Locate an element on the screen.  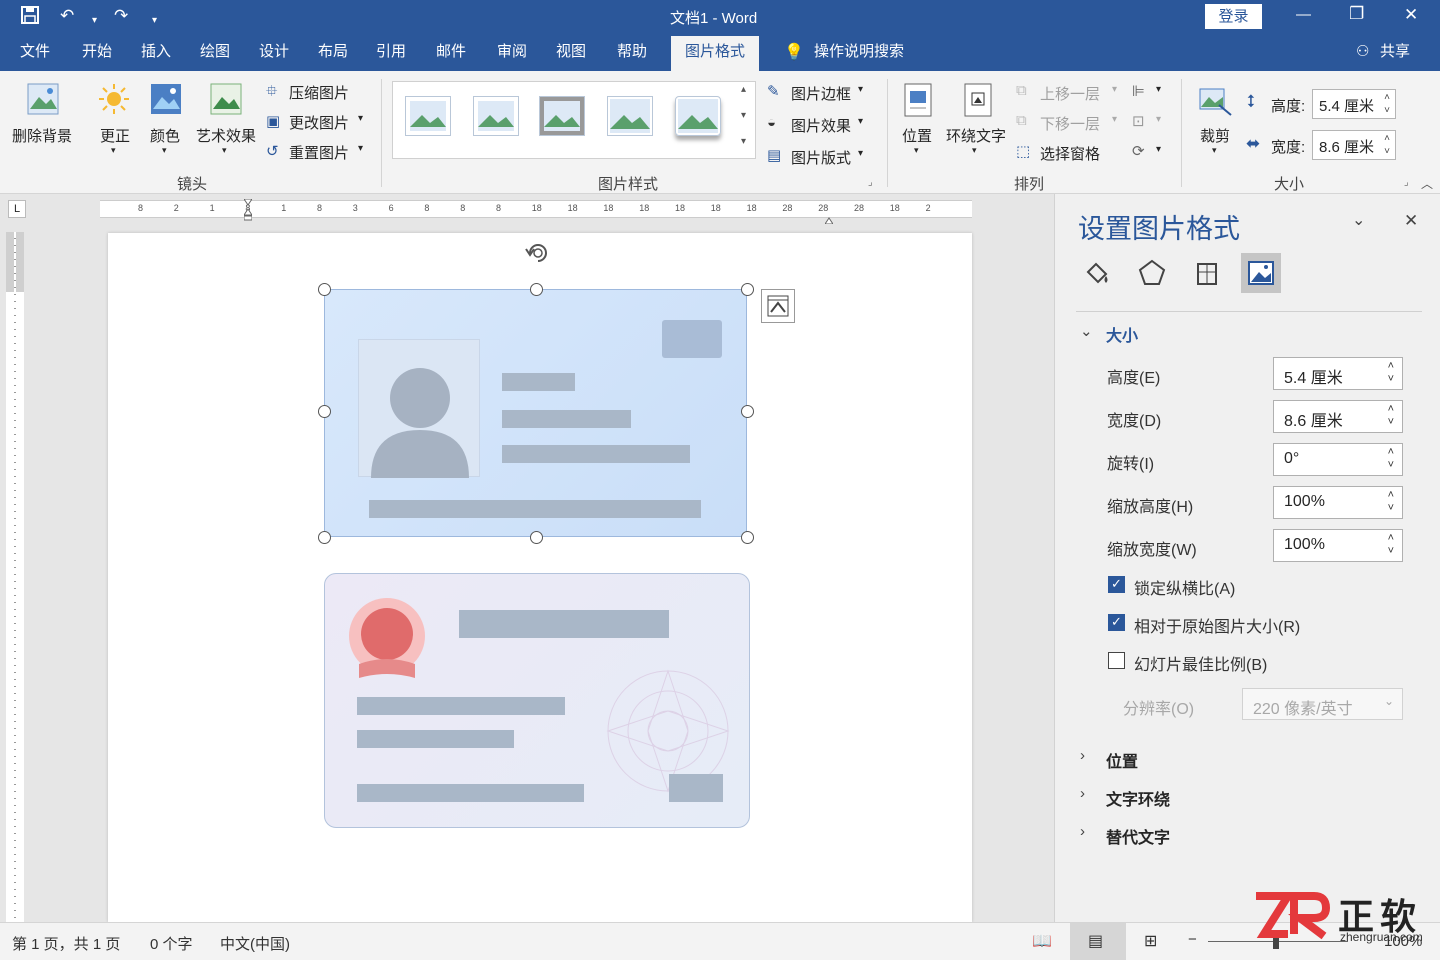
right-indent-marker-icon is located at coordinates (829, 218).